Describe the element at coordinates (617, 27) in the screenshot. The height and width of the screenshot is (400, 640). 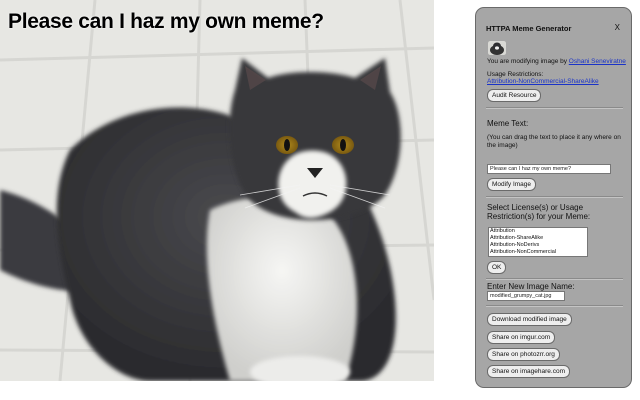
I see `close-icon: X` at that location.